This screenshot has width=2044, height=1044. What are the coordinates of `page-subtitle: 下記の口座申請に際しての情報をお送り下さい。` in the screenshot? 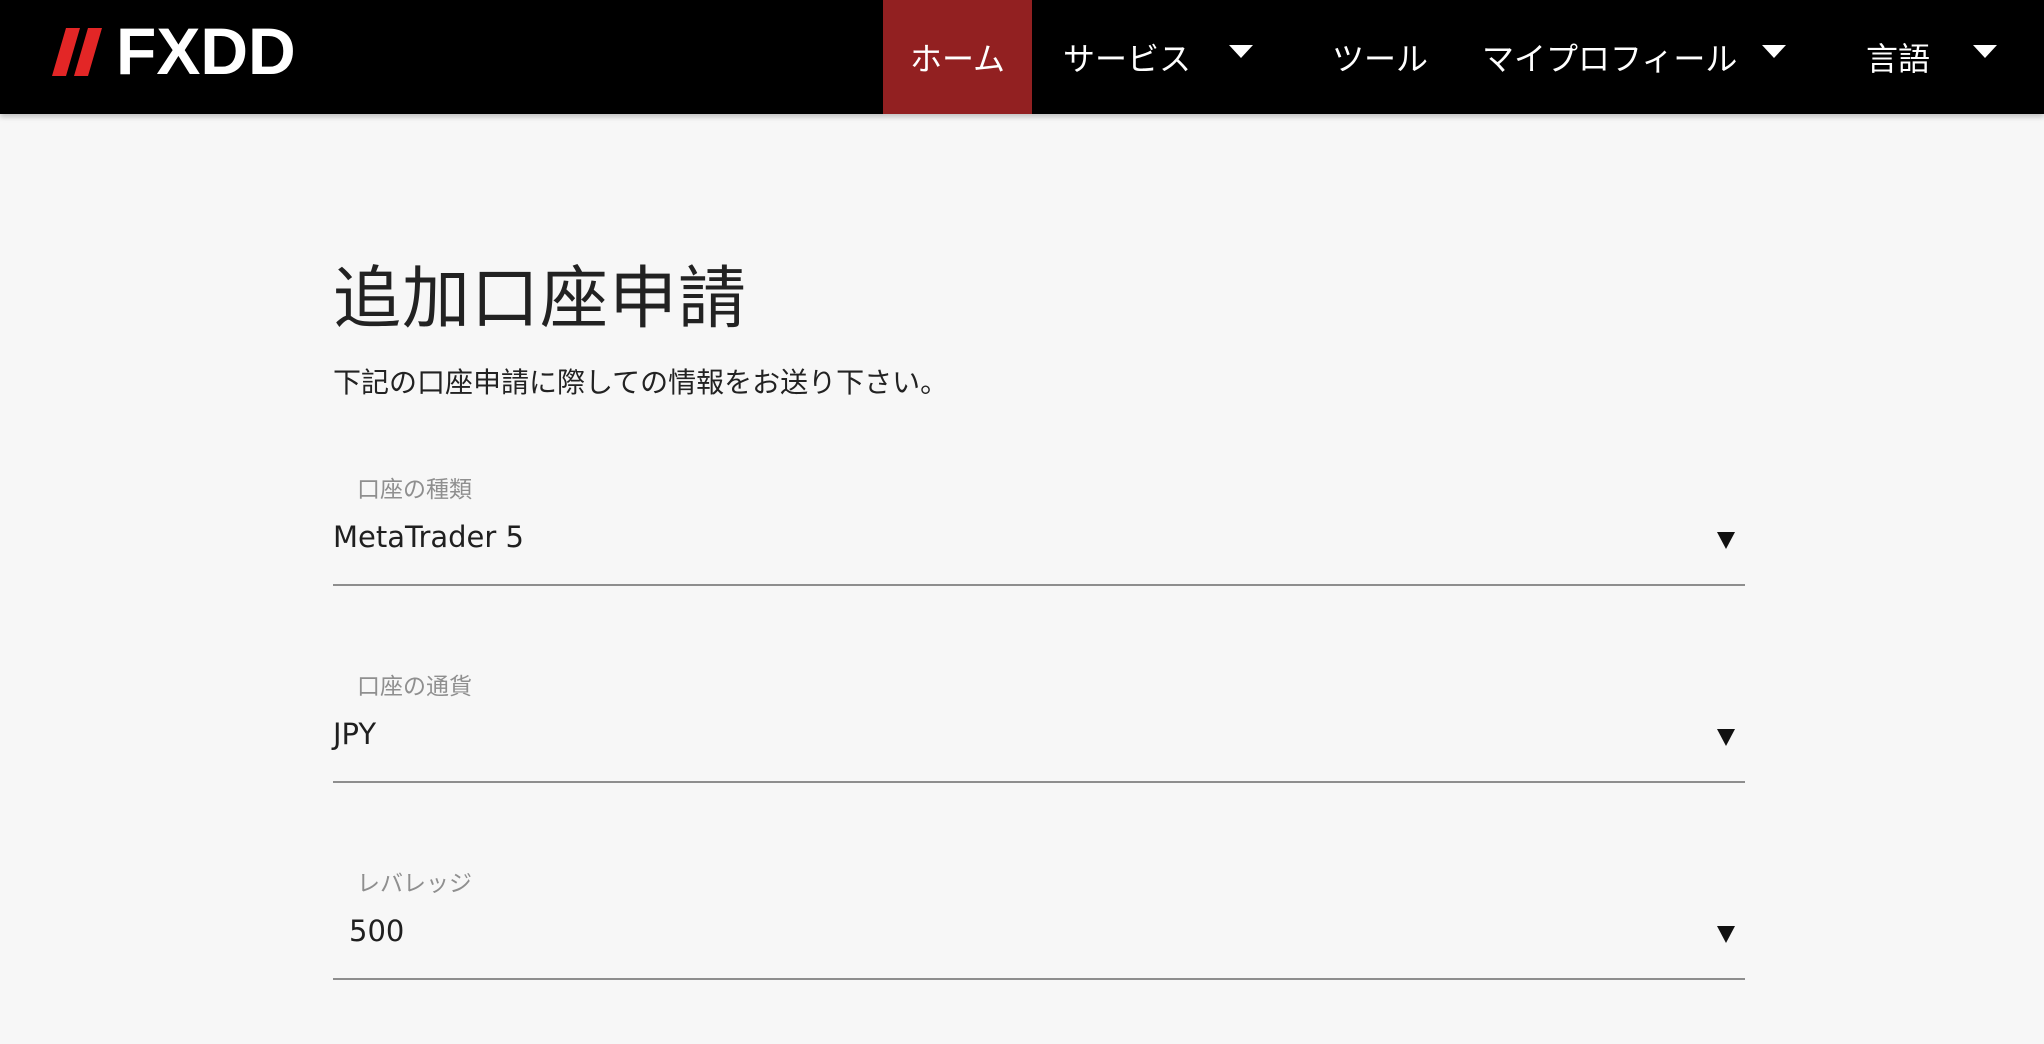 It's located at (641, 382).